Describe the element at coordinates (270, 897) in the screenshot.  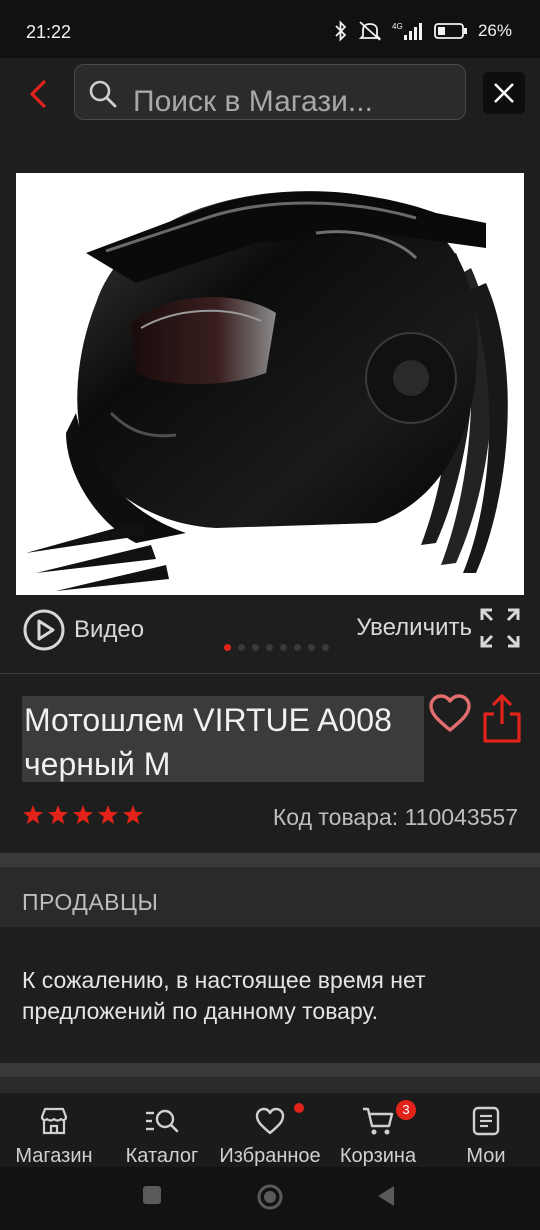
I see `sellers-header: ПРОДАВЦЫ` at that location.